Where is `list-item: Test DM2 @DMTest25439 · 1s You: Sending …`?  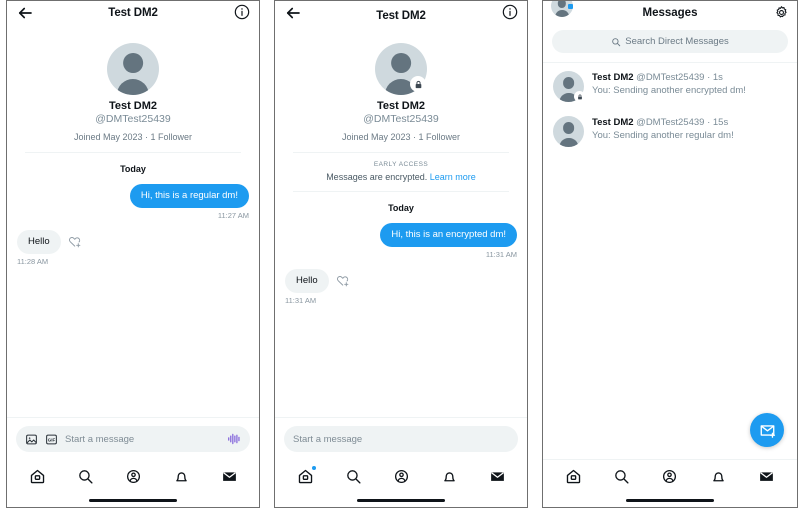 list-item: Test DM2 @DMTest25439 · 1s You: Sending … is located at coordinates (670, 85).